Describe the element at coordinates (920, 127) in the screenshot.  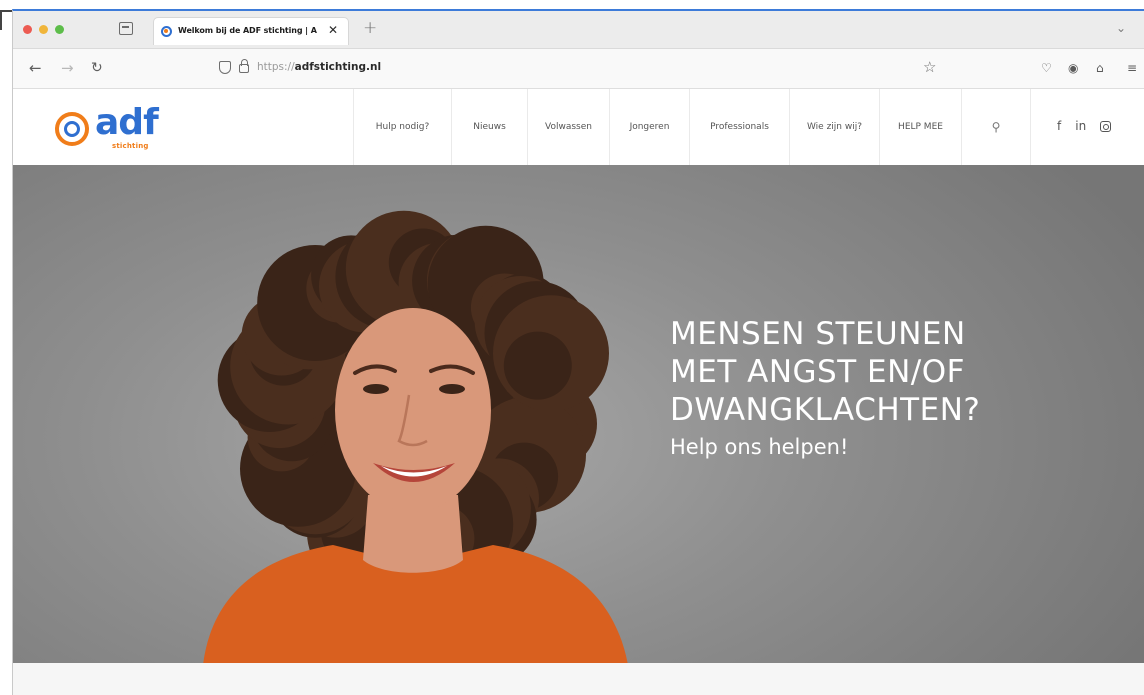
I see `menu-item-help-mee: HELP MEE` at that location.